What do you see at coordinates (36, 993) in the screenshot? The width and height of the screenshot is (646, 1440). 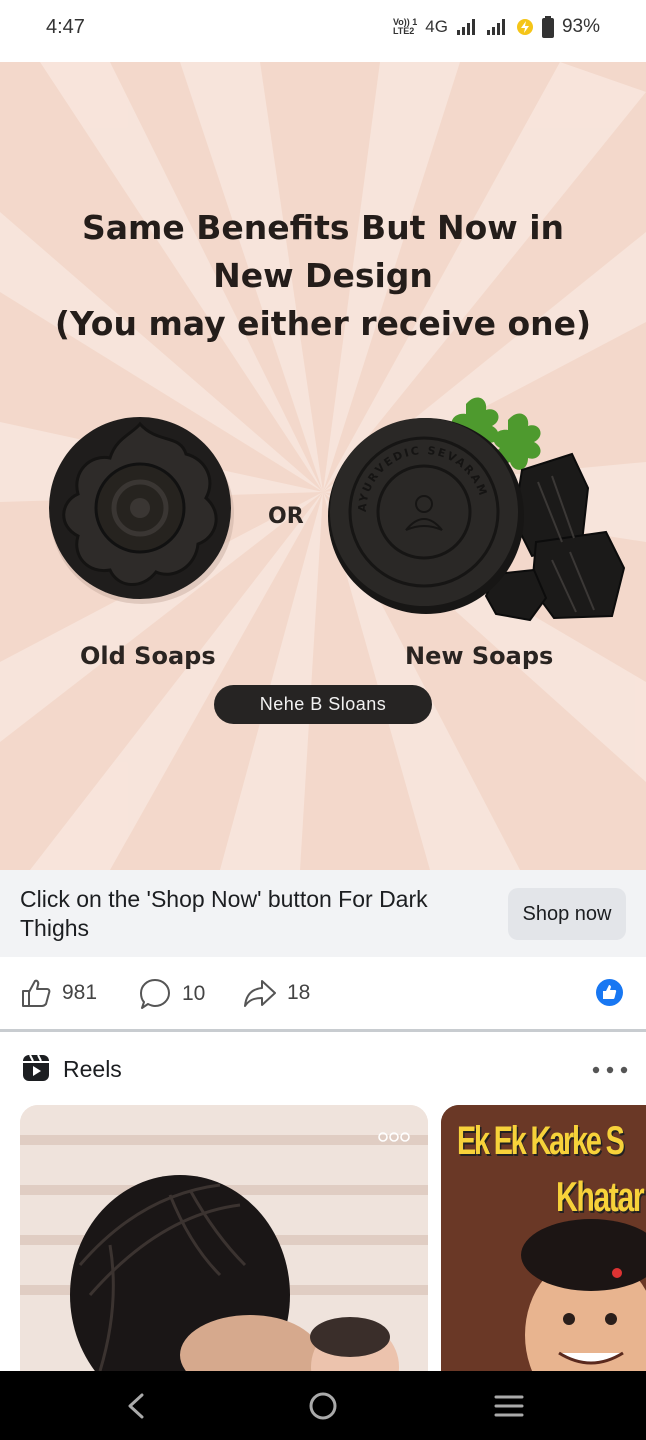 I see `thumbs-up-icon` at bounding box center [36, 993].